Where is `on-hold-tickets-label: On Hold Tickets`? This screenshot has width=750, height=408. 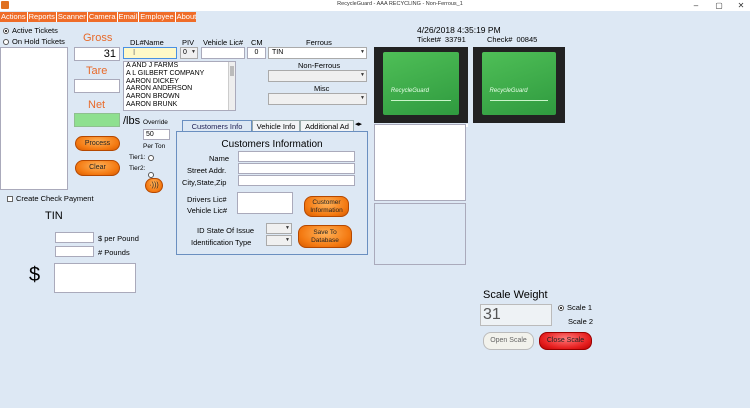 on-hold-tickets-label: On Hold Tickets is located at coordinates (38, 41).